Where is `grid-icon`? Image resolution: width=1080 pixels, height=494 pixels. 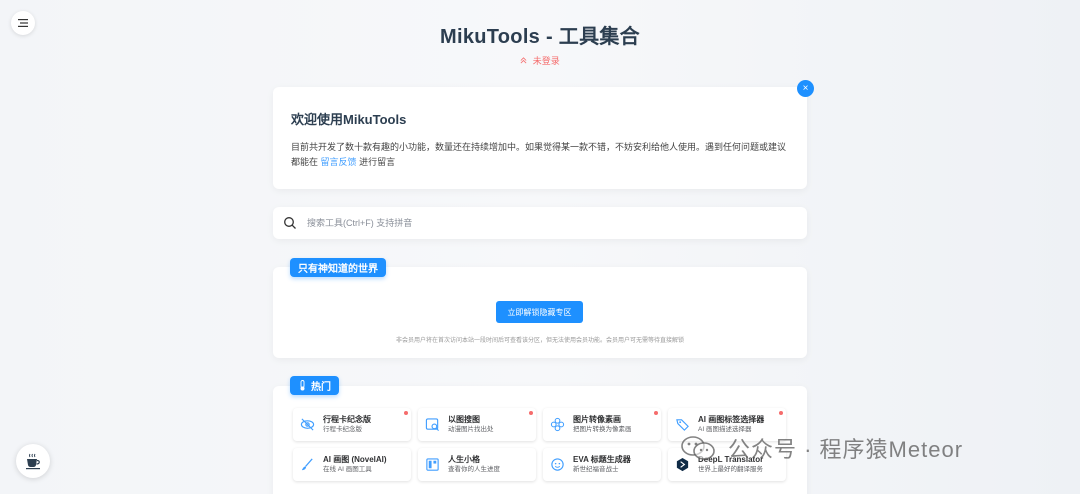 grid-icon is located at coordinates (432, 464).